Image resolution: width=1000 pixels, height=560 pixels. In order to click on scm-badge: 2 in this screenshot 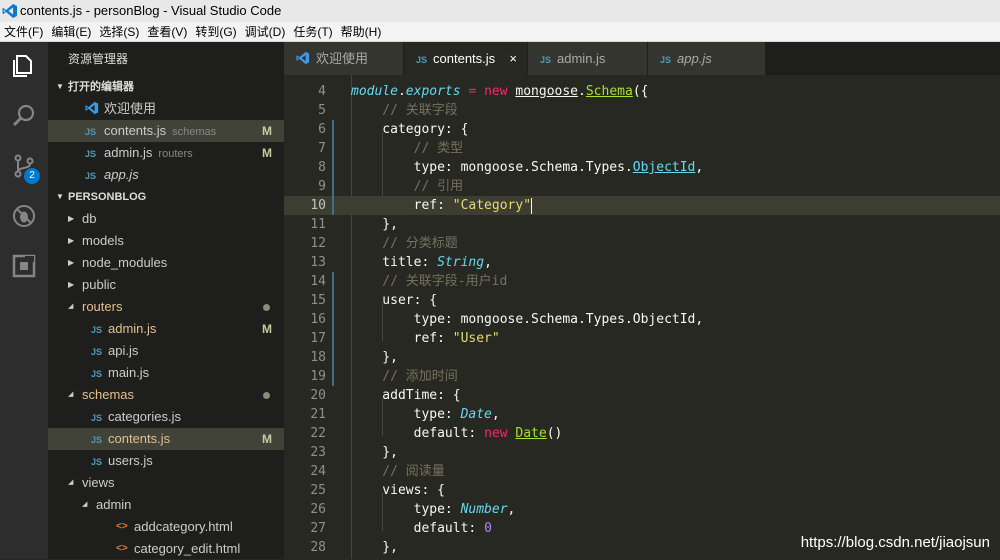, I will do `click(32, 176)`.